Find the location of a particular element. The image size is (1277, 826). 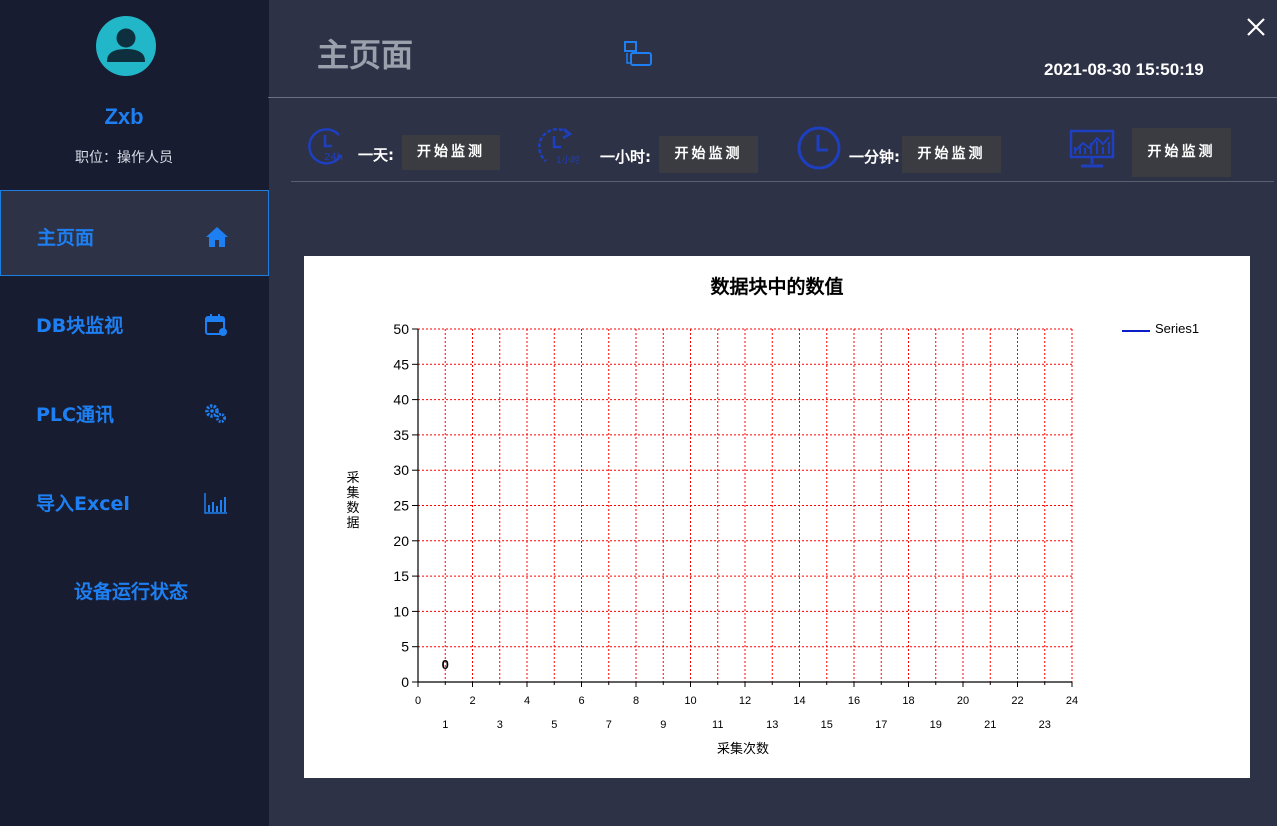

monitor-chart-icon is located at coordinates (1092, 148).